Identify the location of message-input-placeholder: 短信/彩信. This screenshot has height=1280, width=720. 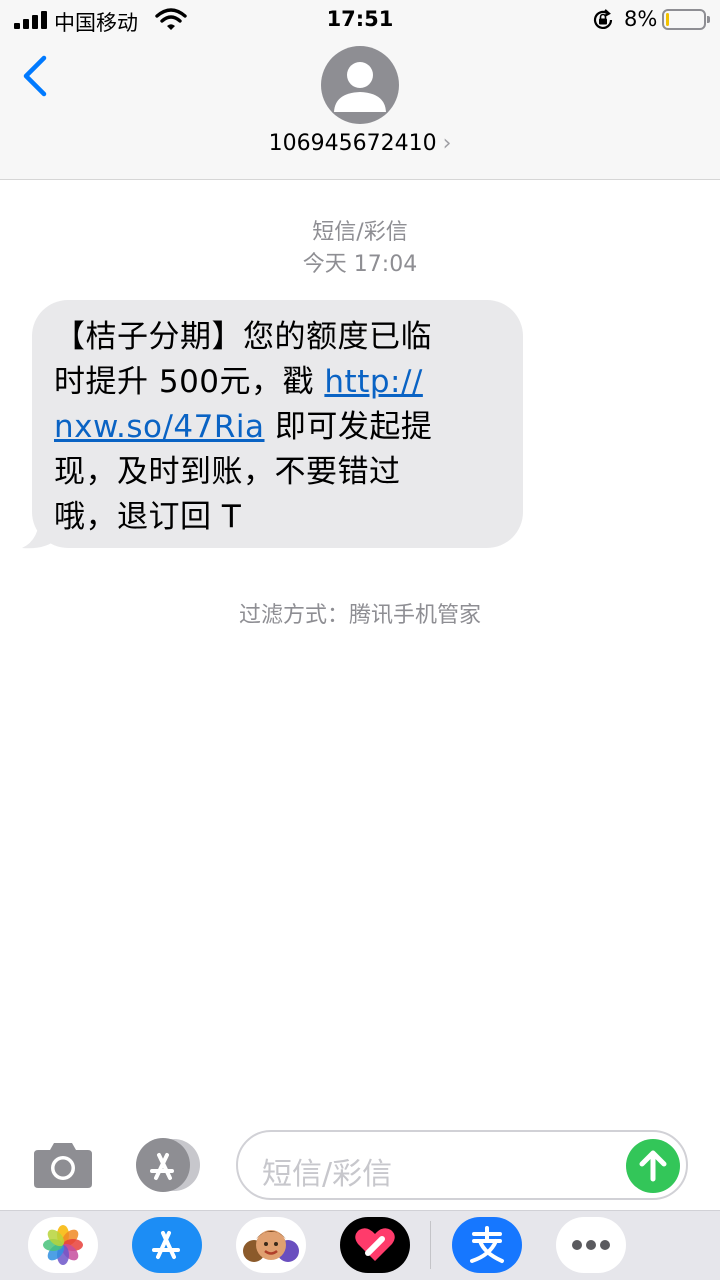
(327, 1174).